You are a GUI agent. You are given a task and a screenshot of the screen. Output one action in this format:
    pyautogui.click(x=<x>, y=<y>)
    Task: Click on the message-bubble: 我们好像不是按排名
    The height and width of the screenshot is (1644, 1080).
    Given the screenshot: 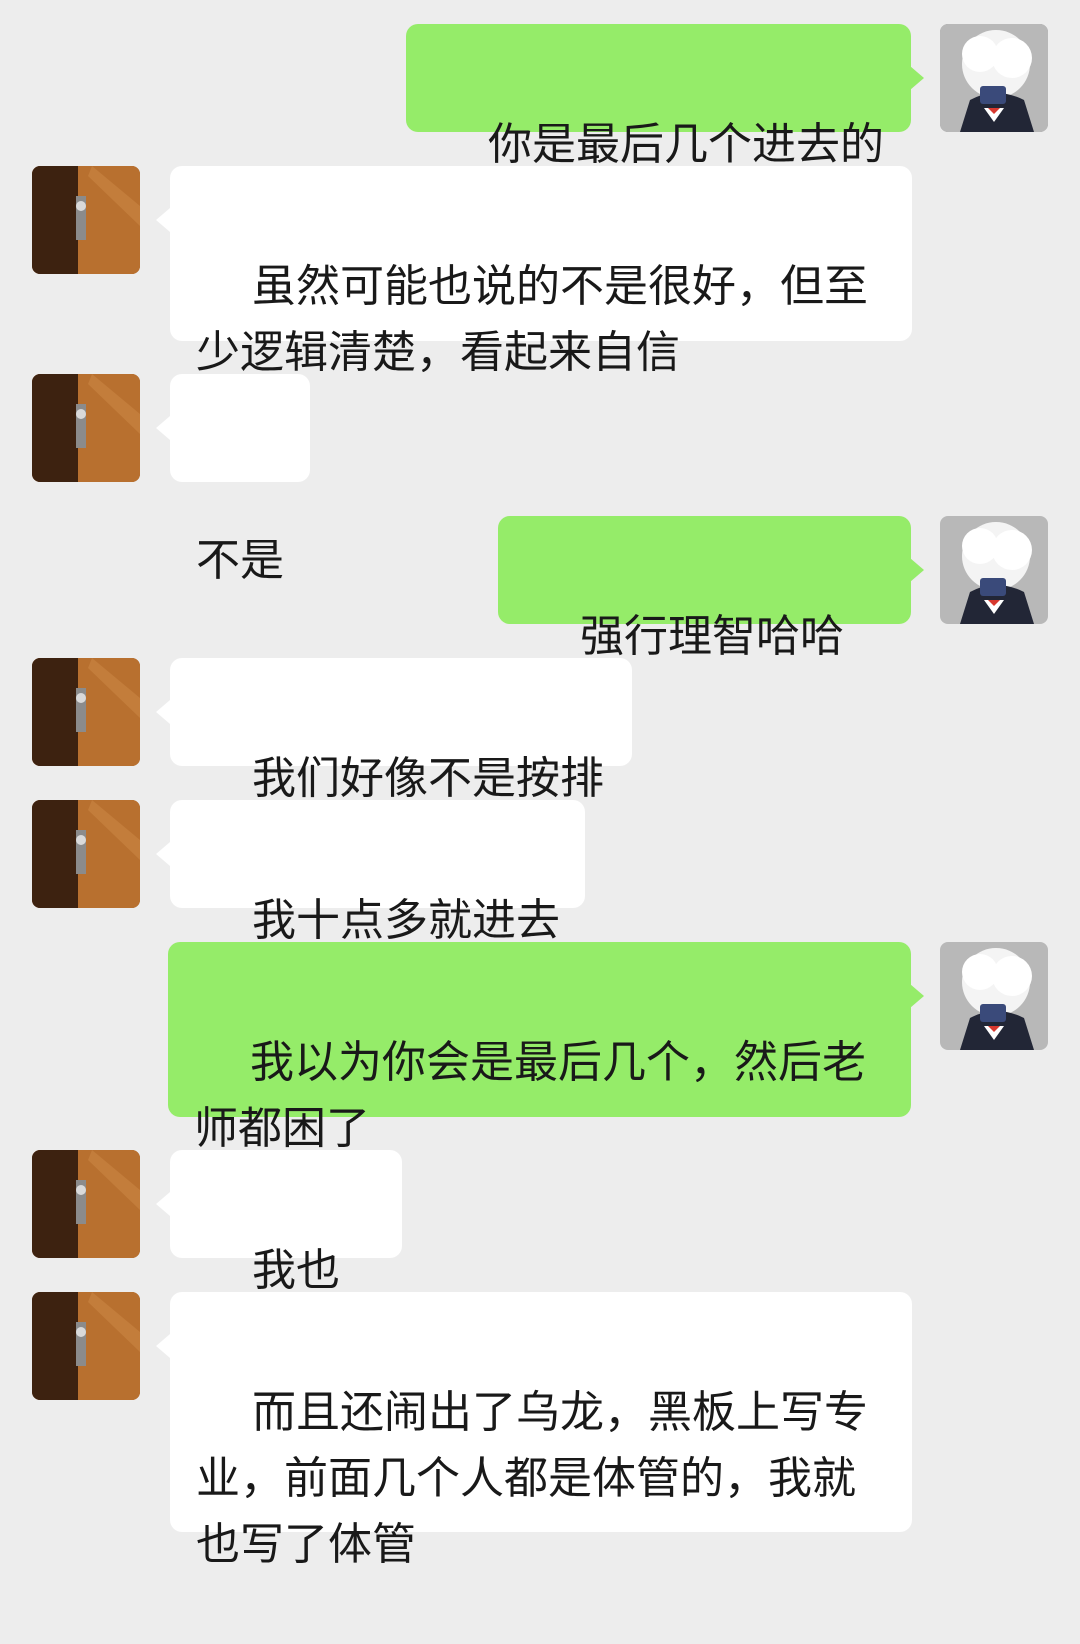 What is the action you would take?
    pyautogui.click(x=401, y=764)
    